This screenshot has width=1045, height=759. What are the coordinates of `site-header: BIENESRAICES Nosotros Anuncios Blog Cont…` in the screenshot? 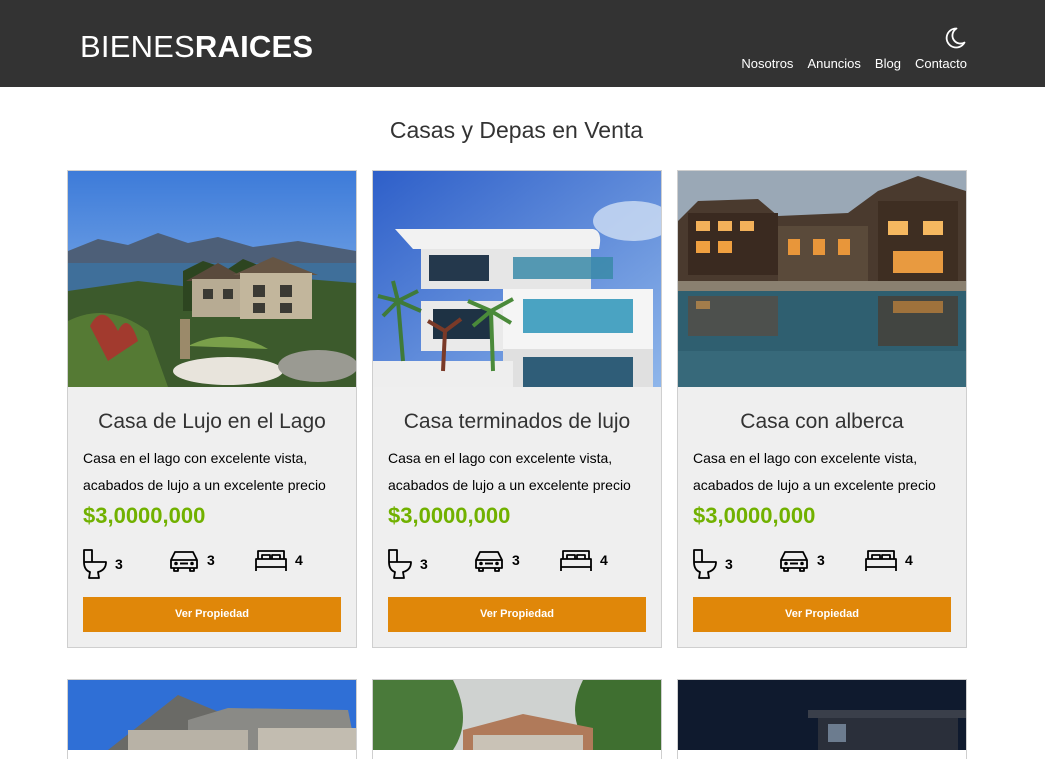 It's located at (522, 43).